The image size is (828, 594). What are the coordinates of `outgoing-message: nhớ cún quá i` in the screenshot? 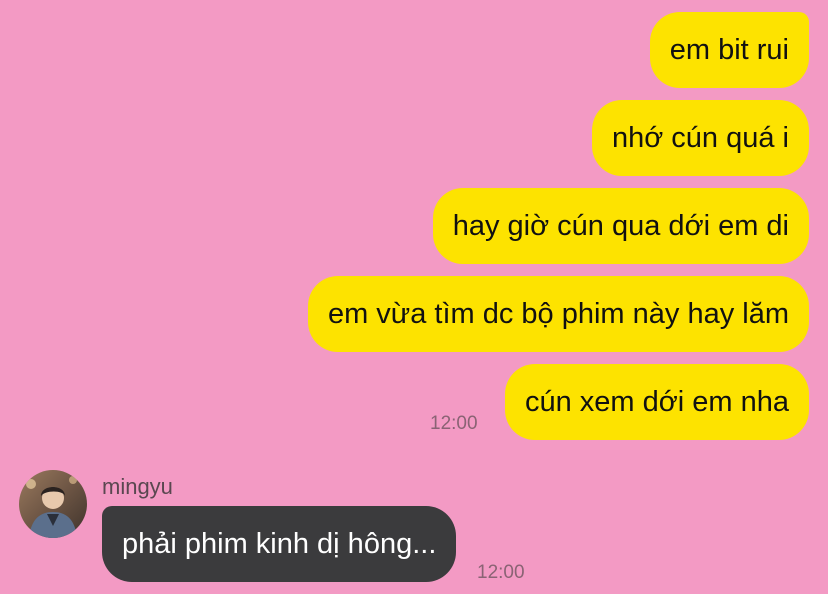 It's located at (700, 138).